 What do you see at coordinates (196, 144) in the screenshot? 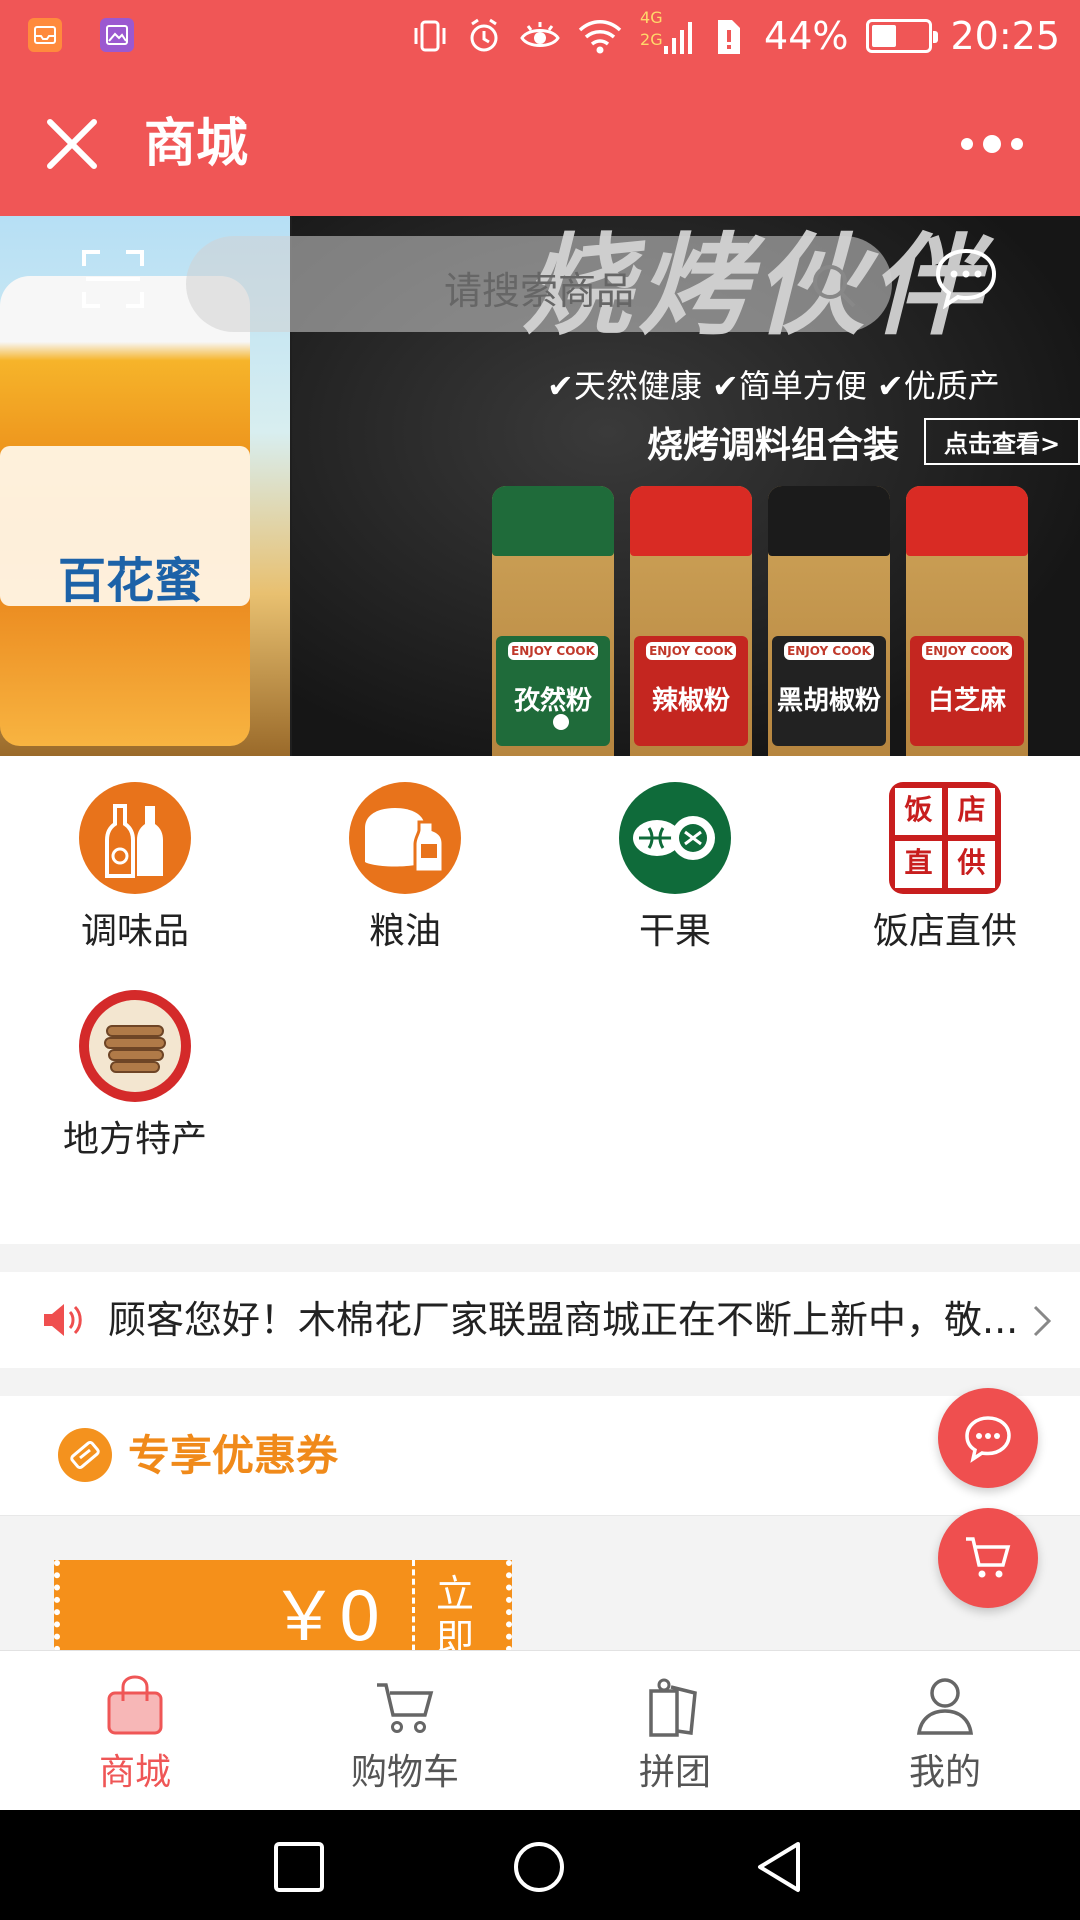
I see `page-title: 商城` at bounding box center [196, 144].